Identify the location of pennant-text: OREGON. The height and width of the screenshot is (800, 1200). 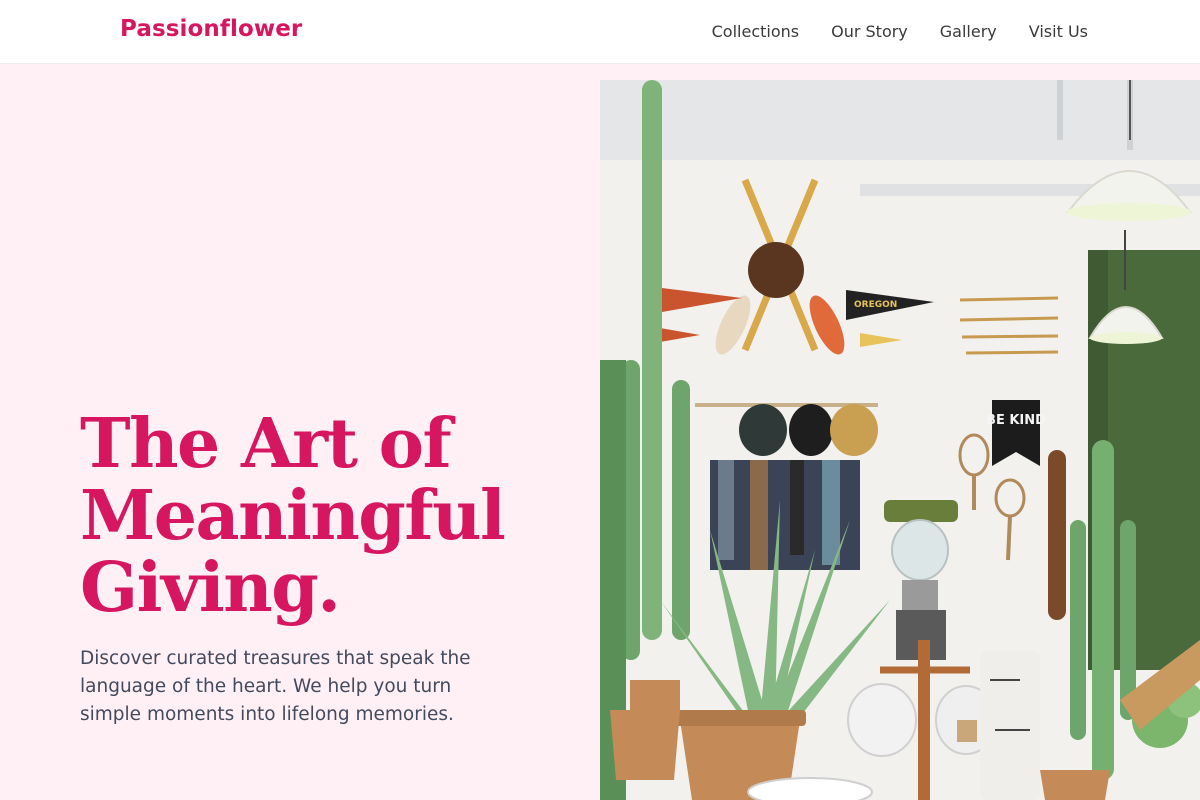
(875, 305).